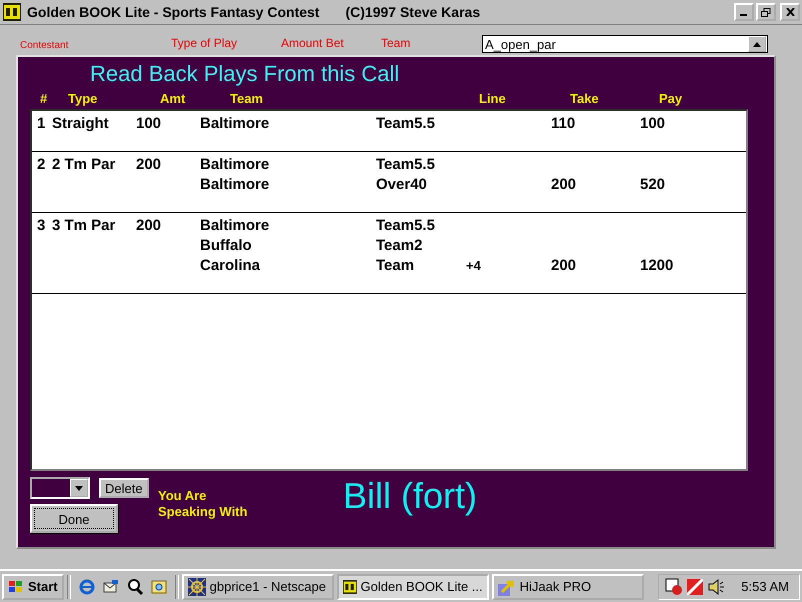  Describe the element at coordinates (395, 265) in the screenshot. I see `bet-type: Team` at that location.